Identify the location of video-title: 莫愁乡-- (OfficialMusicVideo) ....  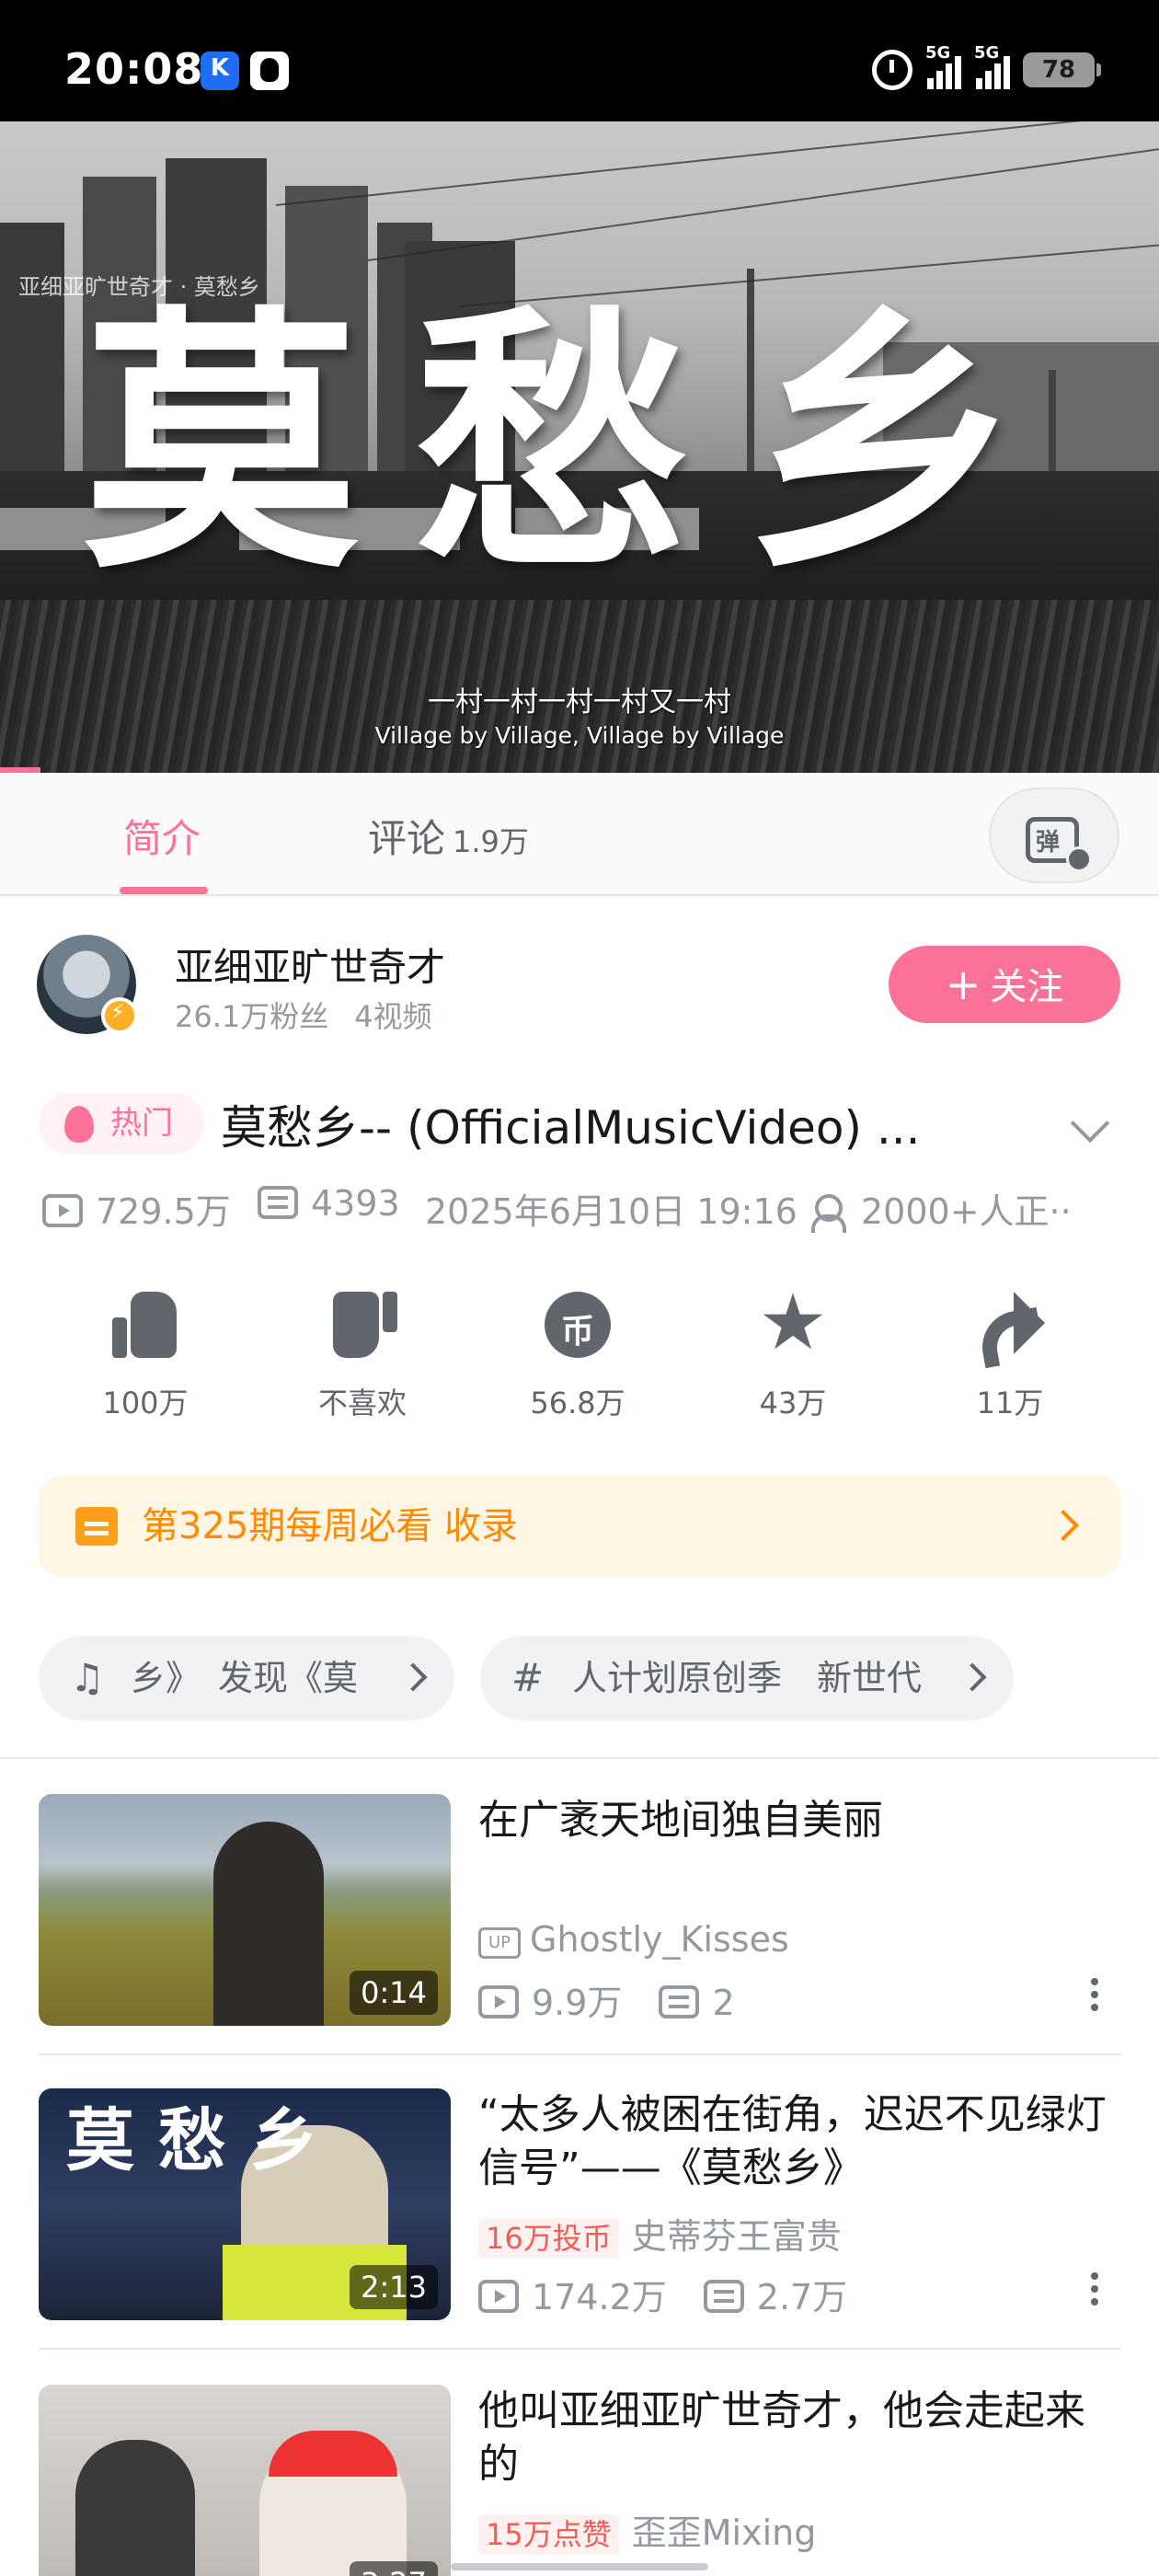
(571, 1124).